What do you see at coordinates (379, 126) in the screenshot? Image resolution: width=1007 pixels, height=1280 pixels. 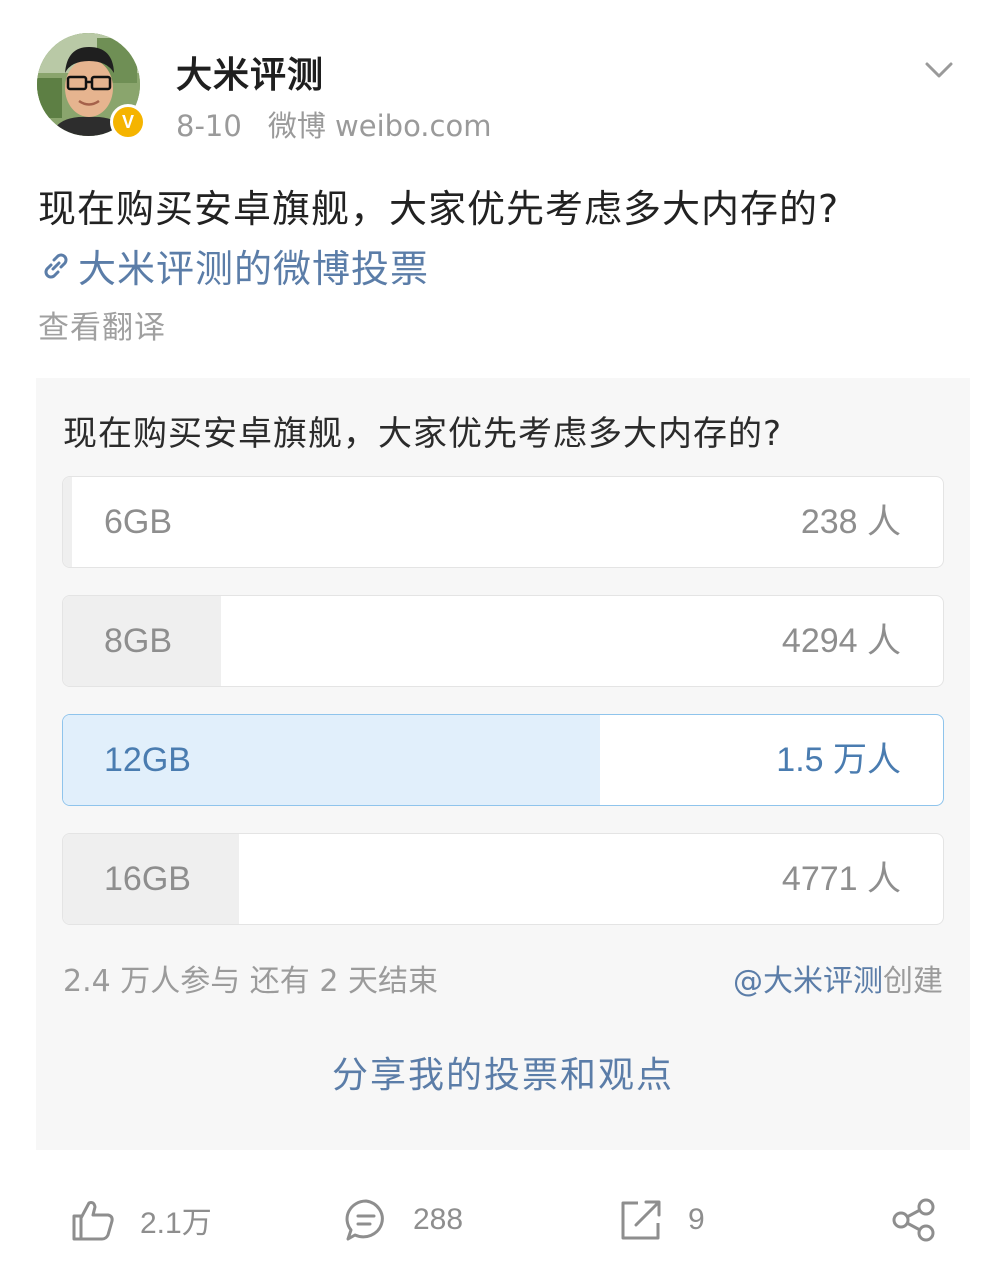 I see `post-source: 微博 weibo.com` at bounding box center [379, 126].